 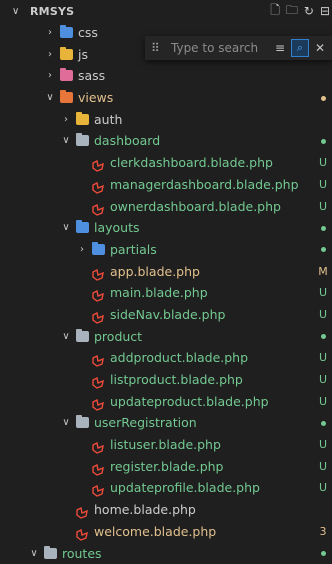 What do you see at coordinates (166, 76) in the screenshot?
I see `folder-item: › sass` at bounding box center [166, 76].